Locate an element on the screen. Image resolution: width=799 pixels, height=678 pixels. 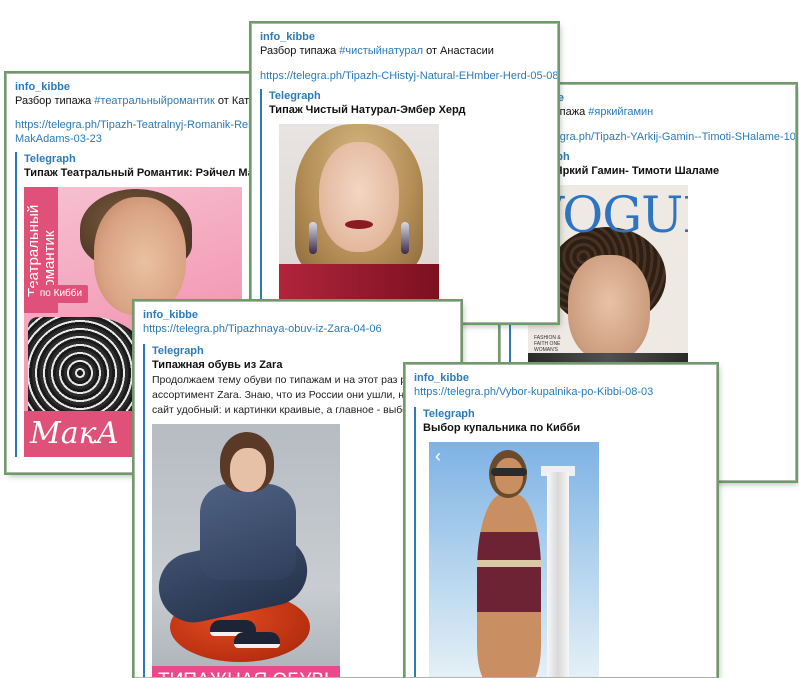
image-sunglasses is located at coordinates (509, 472).